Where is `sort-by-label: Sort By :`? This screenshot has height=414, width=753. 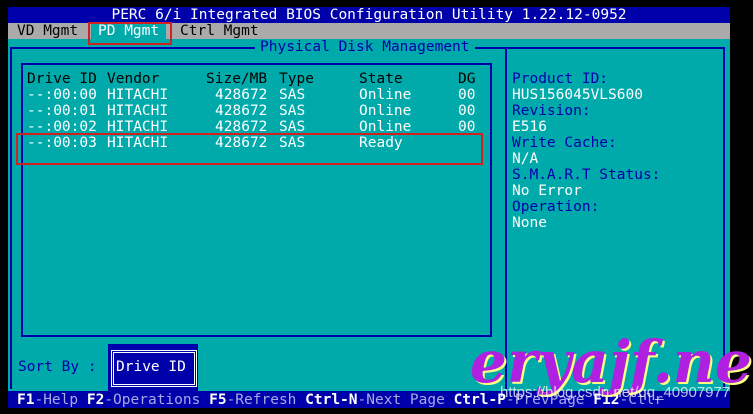 sort-by-label: Sort By : is located at coordinates (57, 367).